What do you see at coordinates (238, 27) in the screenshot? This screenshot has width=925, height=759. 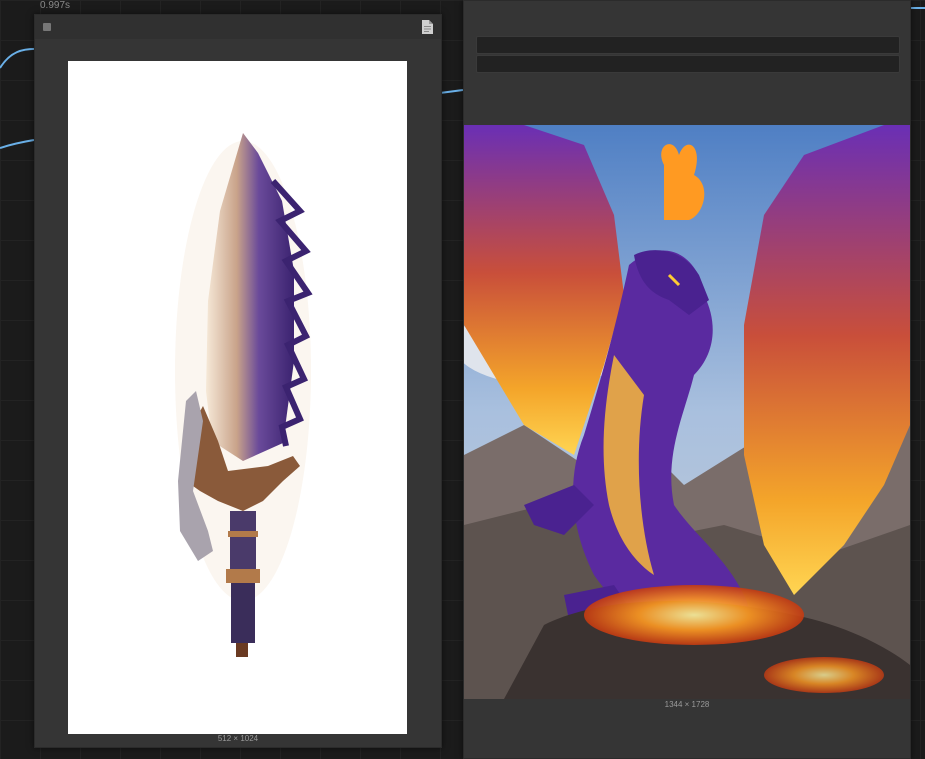 I see `node-header` at bounding box center [238, 27].